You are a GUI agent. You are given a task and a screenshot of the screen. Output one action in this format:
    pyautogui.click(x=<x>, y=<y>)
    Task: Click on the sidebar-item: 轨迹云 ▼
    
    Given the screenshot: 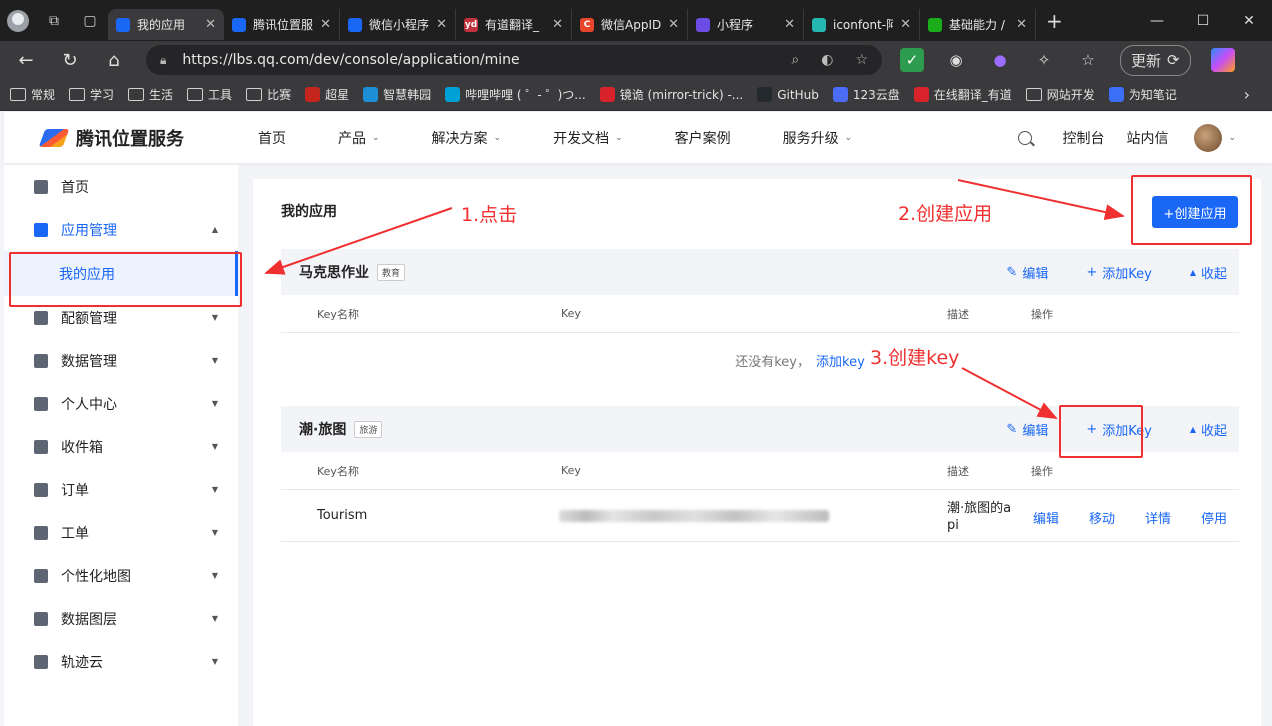 What is the action you would take?
    pyautogui.click(x=121, y=661)
    